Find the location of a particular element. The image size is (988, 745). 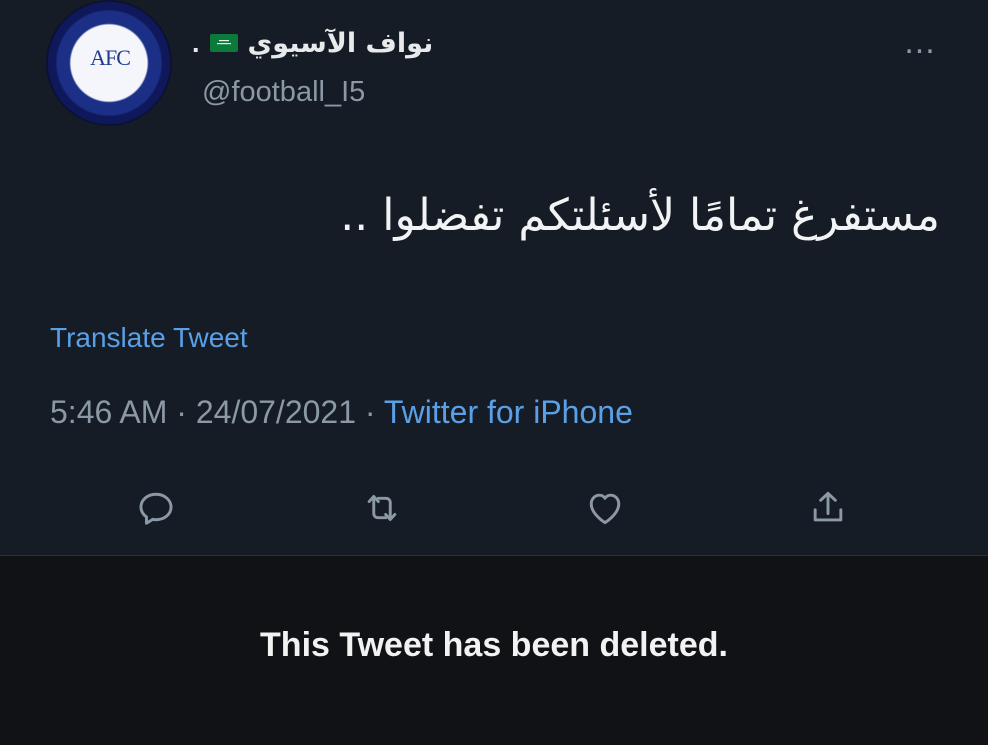

deleted-message: This Tweet has been deleted. is located at coordinates (494, 645).